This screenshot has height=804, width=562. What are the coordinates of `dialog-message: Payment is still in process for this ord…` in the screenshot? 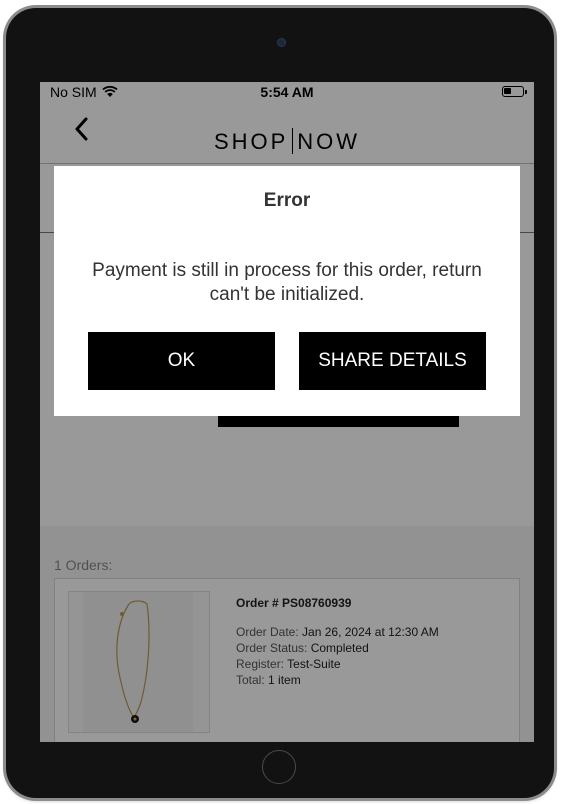 It's located at (287, 282).